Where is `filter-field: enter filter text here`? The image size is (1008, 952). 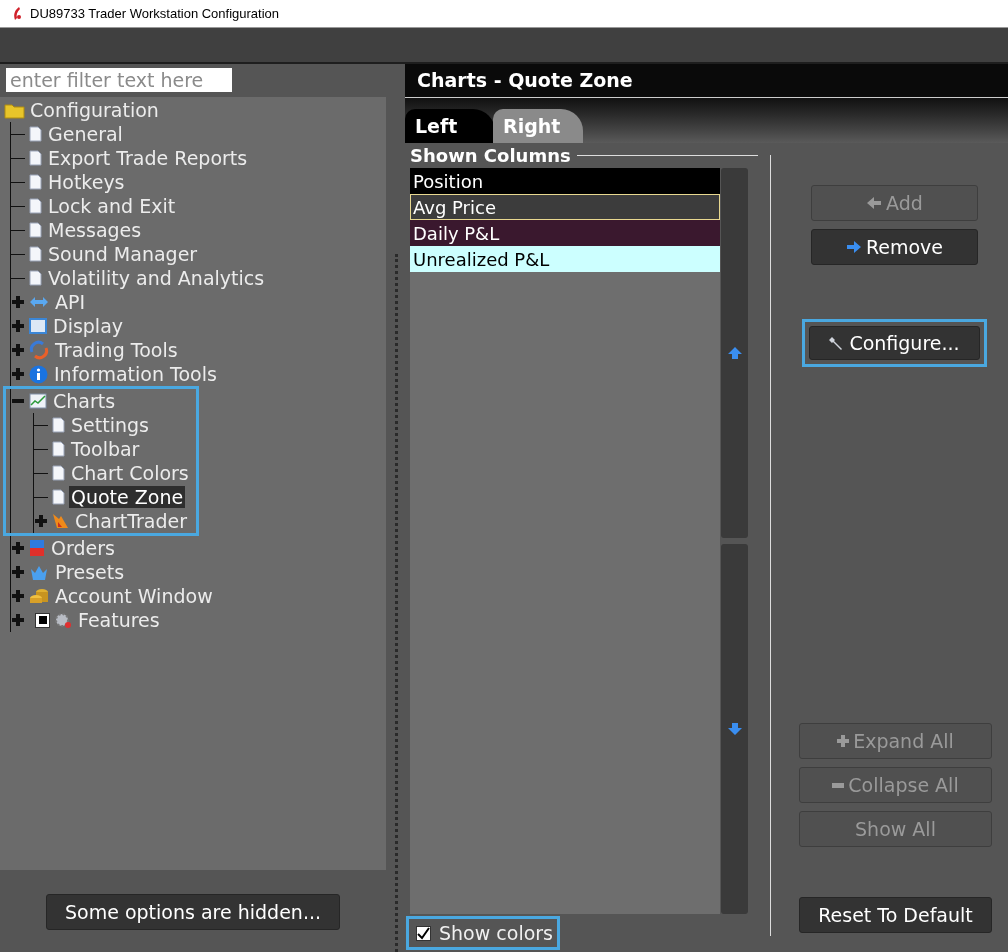
filter-field: enter filter text here is located at coordinates (119, 80).